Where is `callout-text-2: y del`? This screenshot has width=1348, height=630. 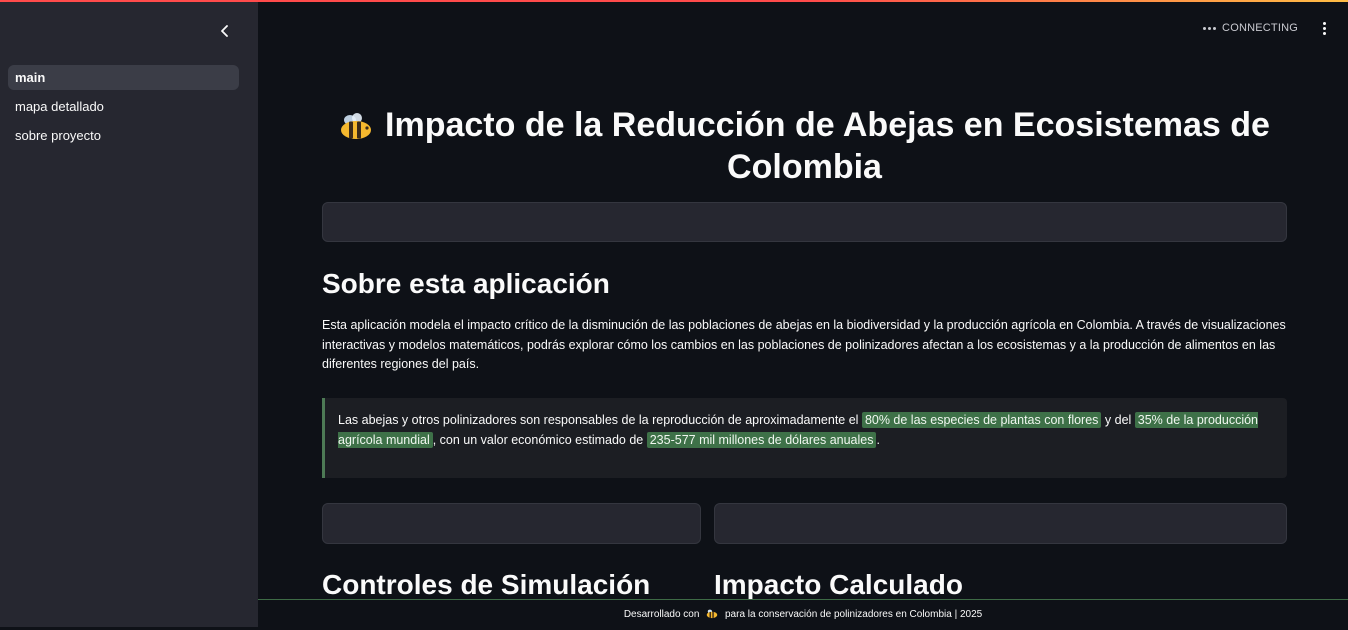
callout-text-2: y del is located at coordinates (1118, 420).